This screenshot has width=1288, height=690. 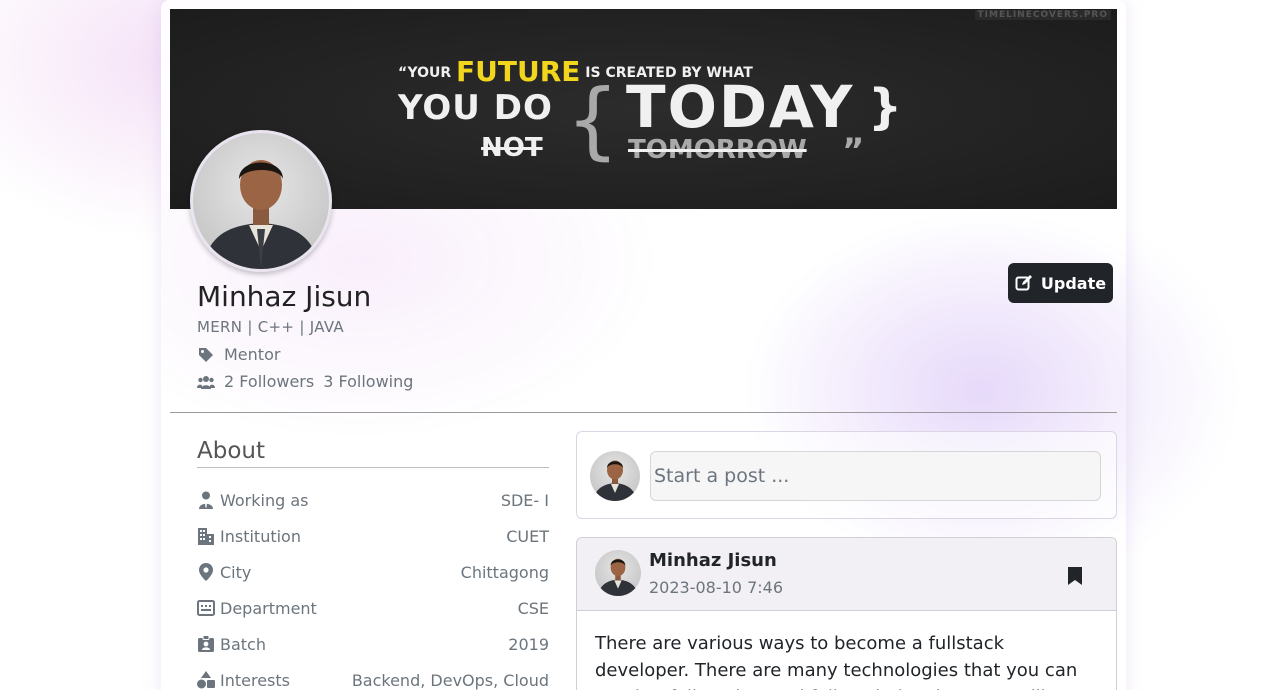 What do you see at coordinates (252, 354) in the screenshot?
I see `role-label: Mentor` at bounding box center [252, 354].